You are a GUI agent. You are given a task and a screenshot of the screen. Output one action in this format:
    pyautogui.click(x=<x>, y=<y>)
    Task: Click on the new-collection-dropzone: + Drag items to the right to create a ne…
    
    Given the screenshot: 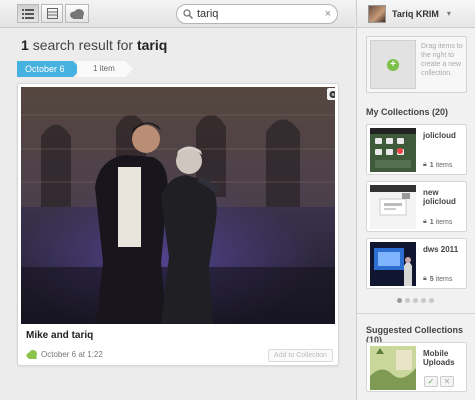 What is the action you would take?
    pyautogui.click(x=416, y=64)
    